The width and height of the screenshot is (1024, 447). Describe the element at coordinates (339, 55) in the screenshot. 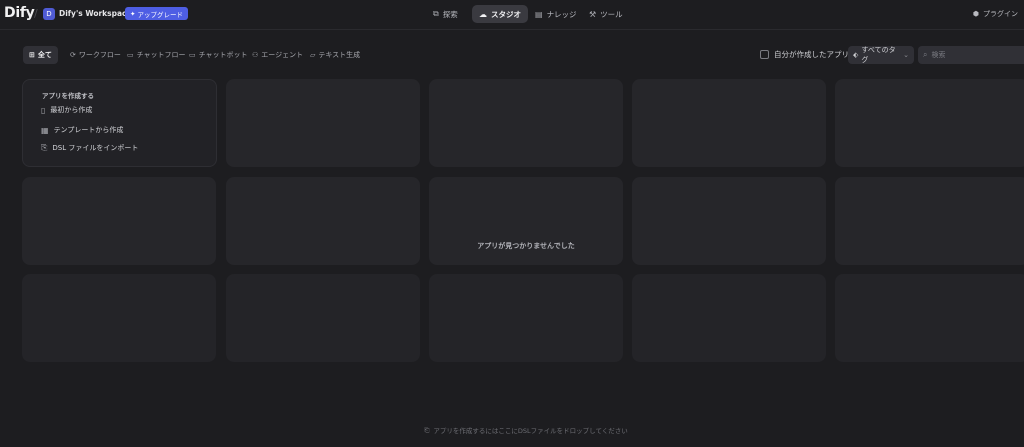

I see `tab-text-generation-label: テキスト生成` at that location.